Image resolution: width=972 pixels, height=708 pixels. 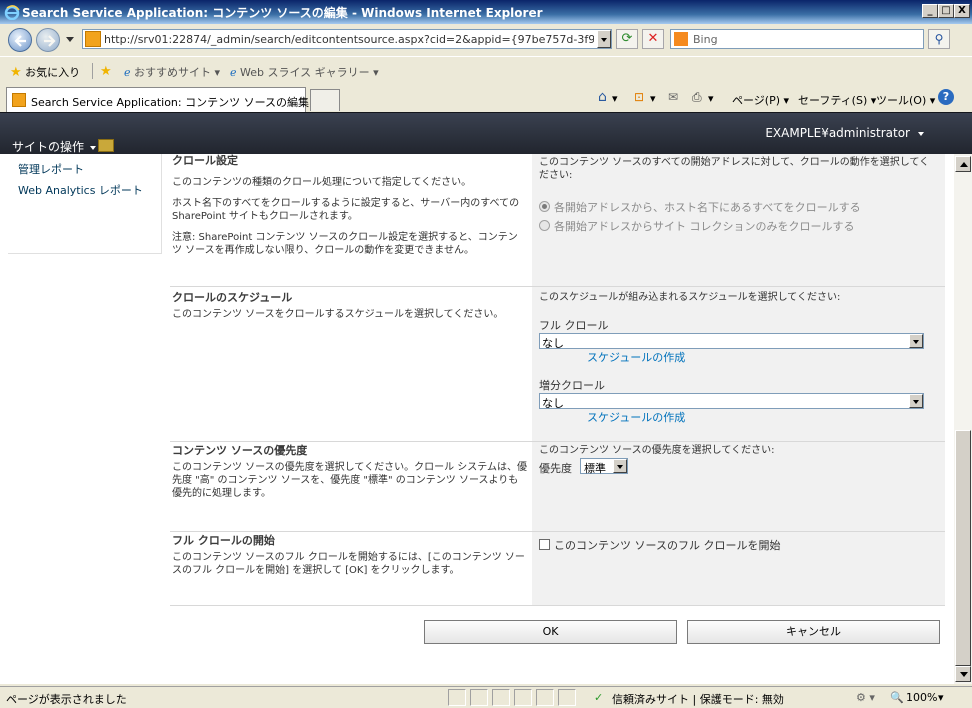 What do you see at coordinates (639, 97) in the screenshot?
I see `feeds-icon: ⊡` at bounding box center [639, 97].